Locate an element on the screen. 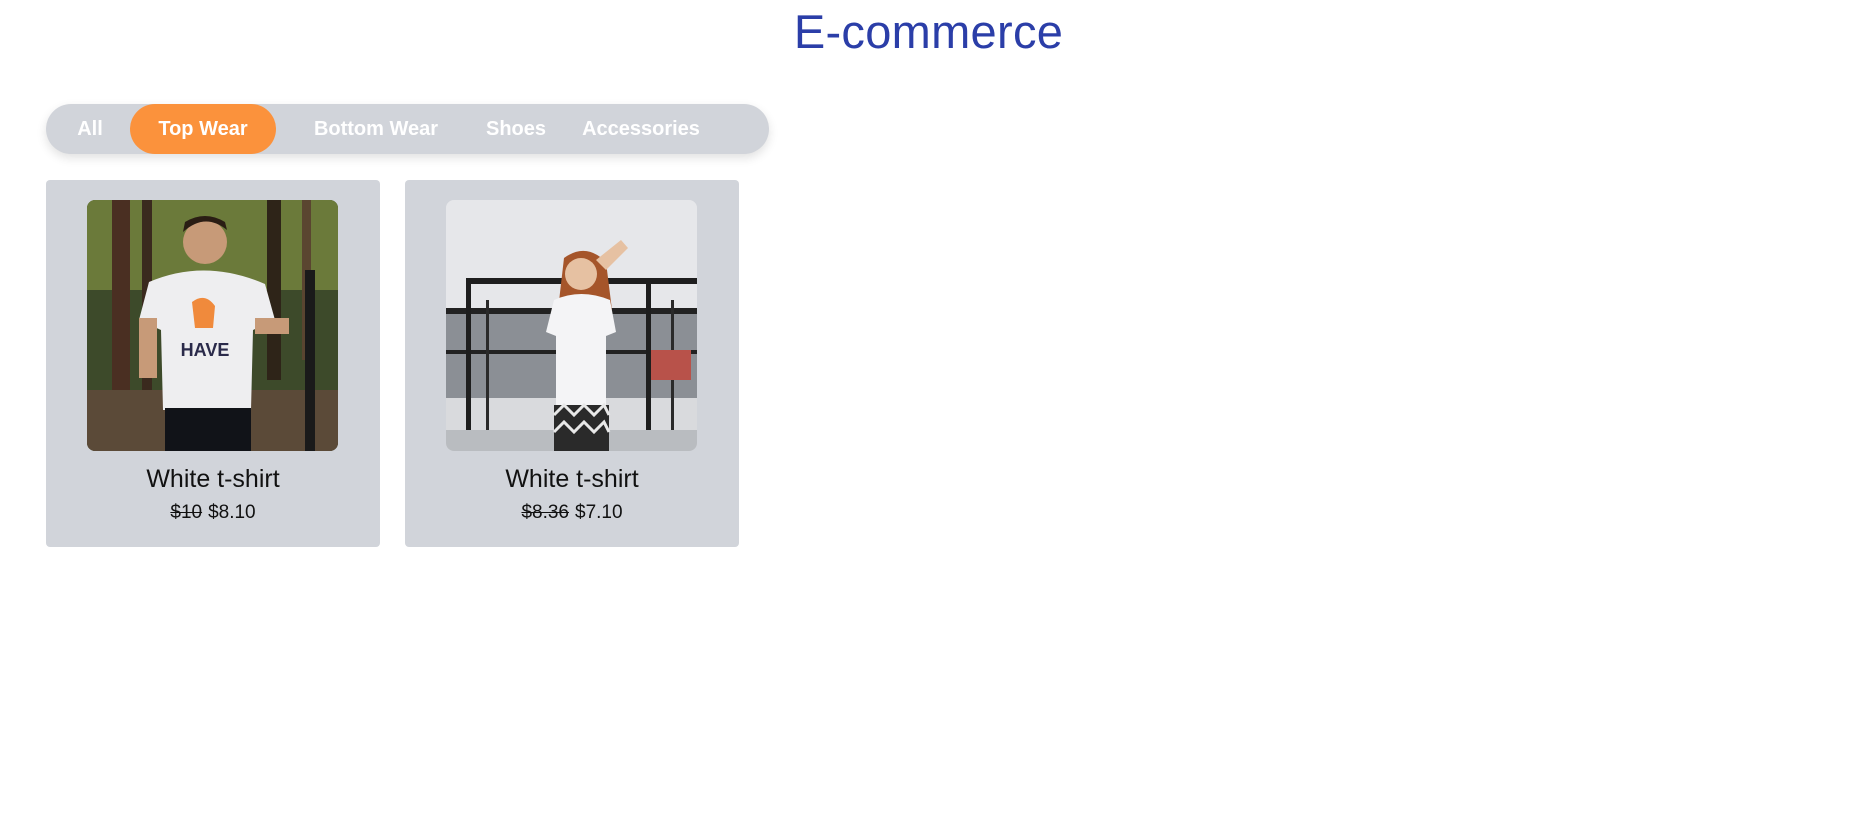  product-image: HAVE is located at coordinates (212, 325).